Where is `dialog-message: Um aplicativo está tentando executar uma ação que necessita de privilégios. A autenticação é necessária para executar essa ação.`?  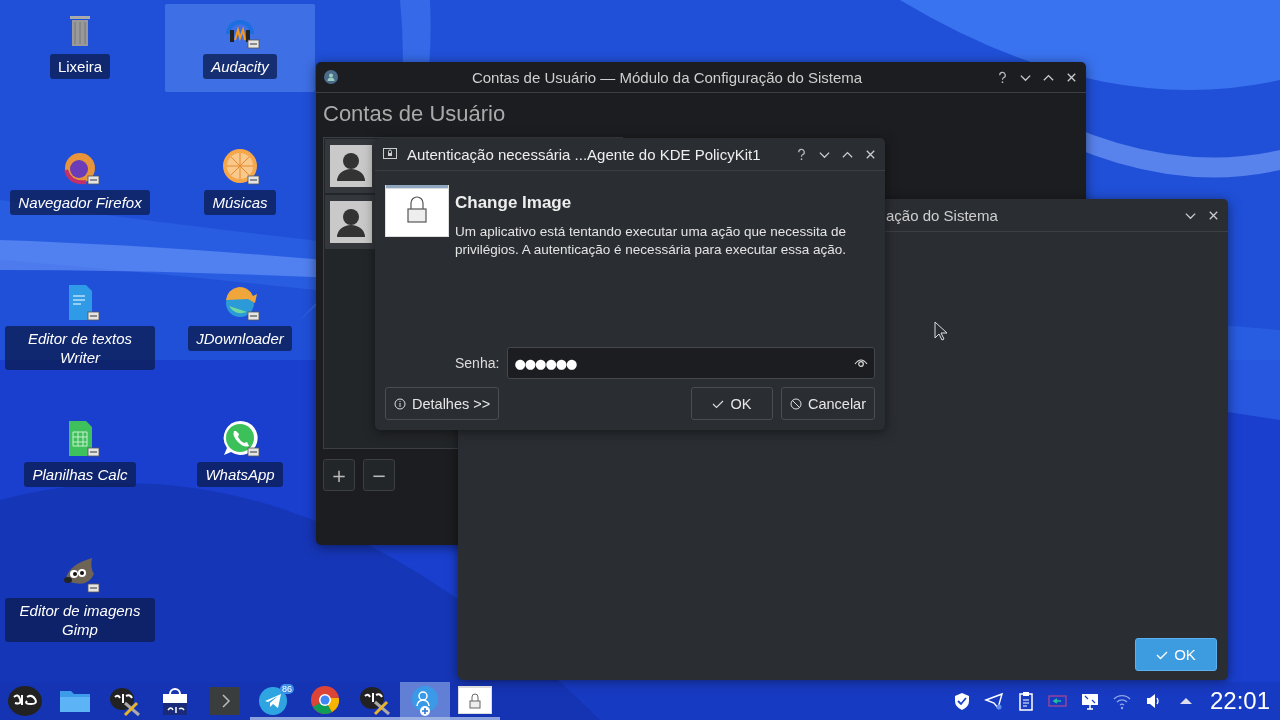 dialog-message: Um aplicativo está tentando executar uma ação que necessita de privilégios. A autenticação é necessária para executar essa ação. is located at coordinates (651, 241).